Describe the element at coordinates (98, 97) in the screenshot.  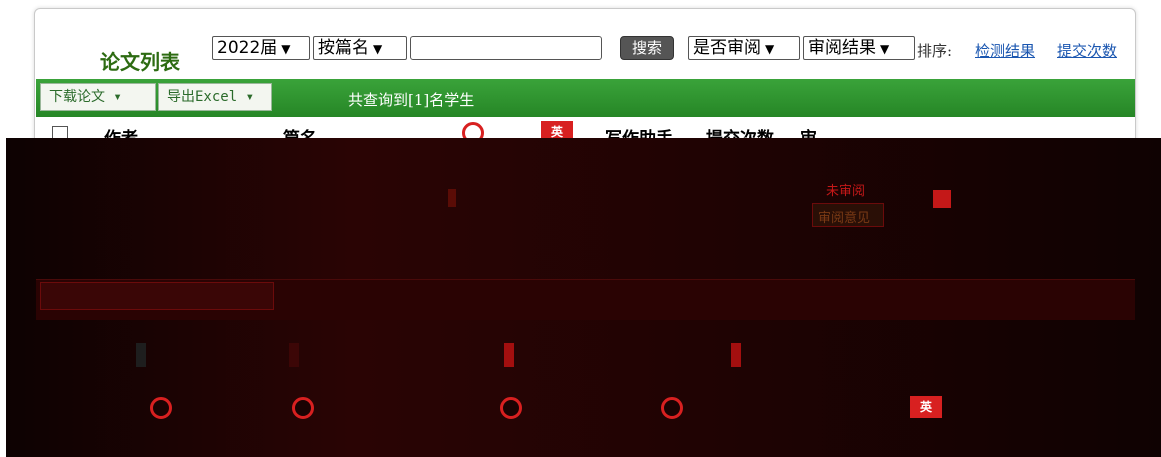
I see `download-papers-button: 下载论文 ▾` at that location.